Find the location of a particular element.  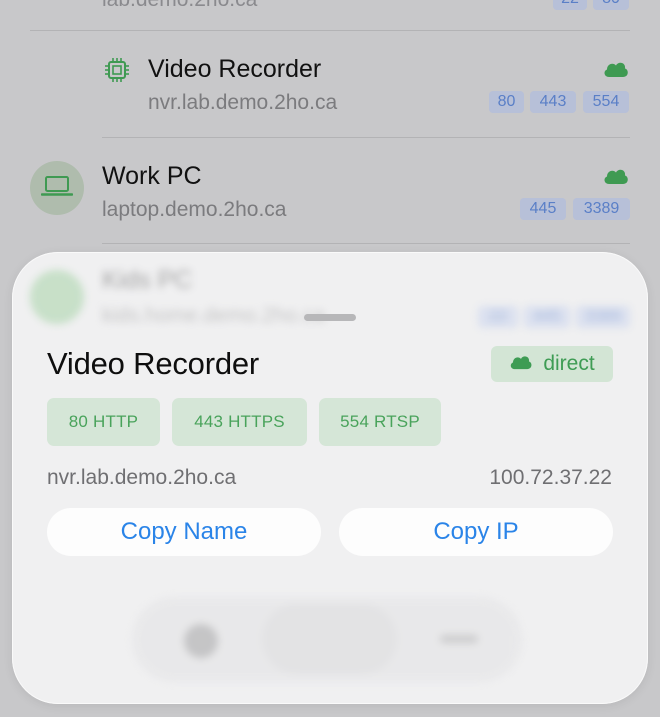

device-title: Kids PC is located at coordinates (147, 280).